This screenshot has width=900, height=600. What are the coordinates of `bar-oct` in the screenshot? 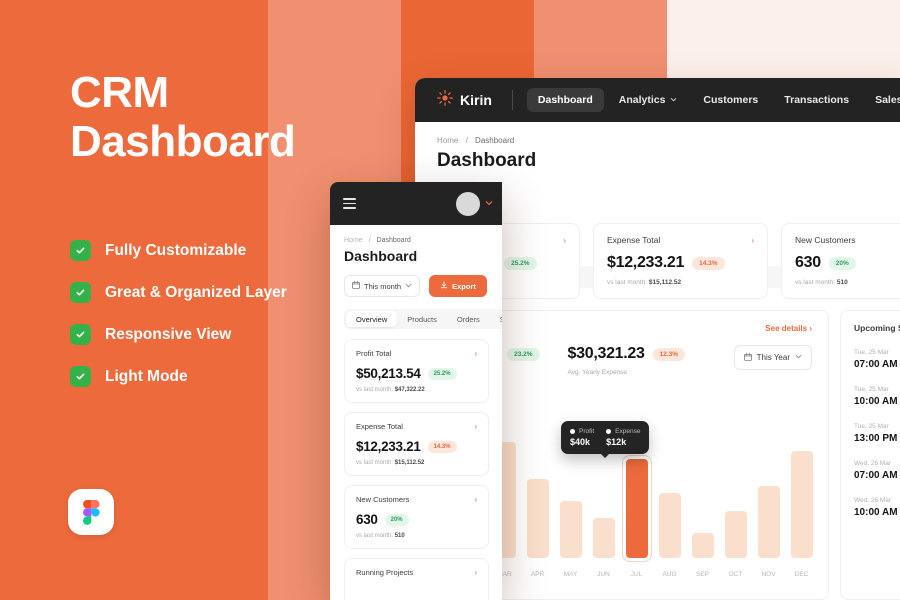 It's located at (735, 534).